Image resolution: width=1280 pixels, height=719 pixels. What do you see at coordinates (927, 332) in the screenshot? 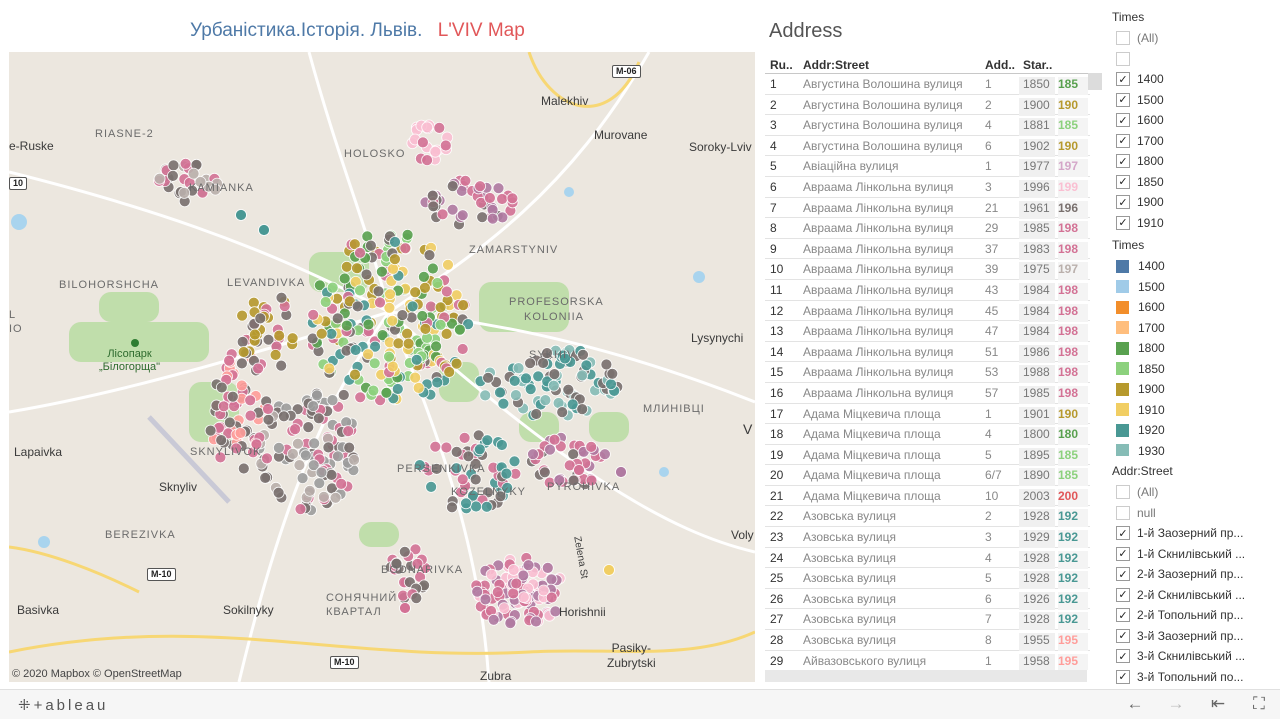
I see `table-row: 13 Авраама Лінкольна вулиця 47 1984 198` at bounding box center [927, 332].